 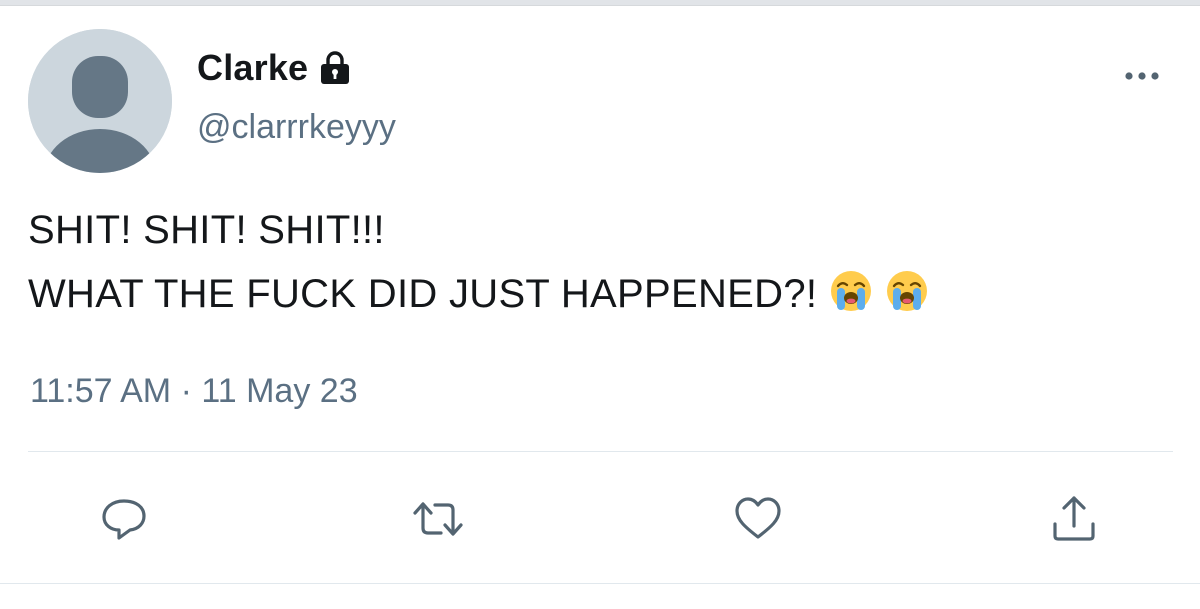 What do you see at coordinates (600, 596) in the screenshot?
I see `bottom-divider` at bounding box center [600, 596].